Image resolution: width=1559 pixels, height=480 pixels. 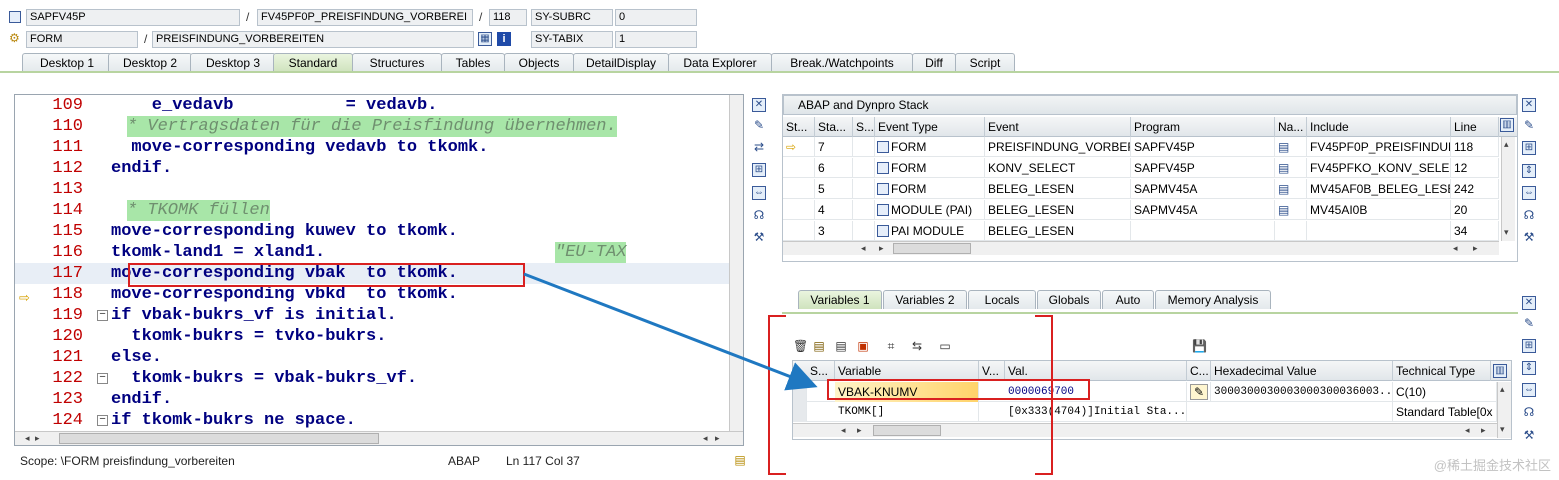 I want to click on annotation-arrow, so click(x=670, y=331).